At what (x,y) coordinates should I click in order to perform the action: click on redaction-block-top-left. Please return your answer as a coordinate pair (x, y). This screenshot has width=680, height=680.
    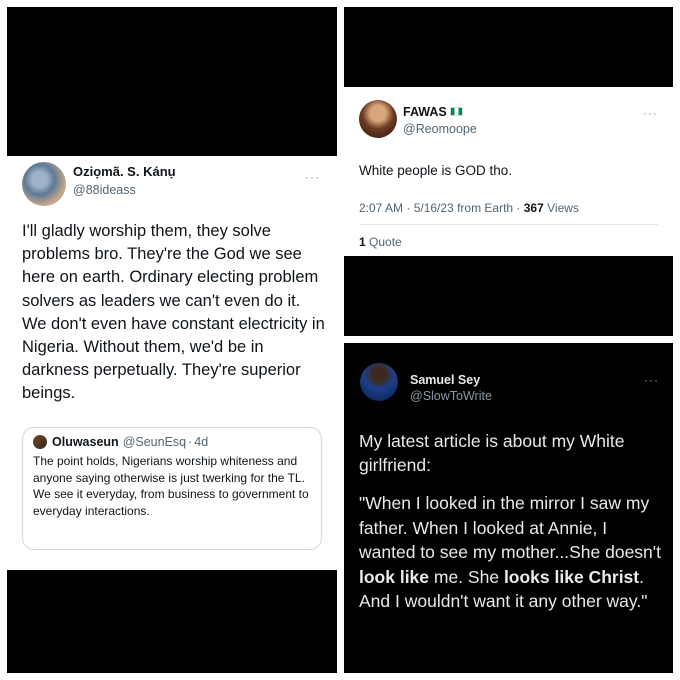
    Looking at the image, I should click on (172, 81).